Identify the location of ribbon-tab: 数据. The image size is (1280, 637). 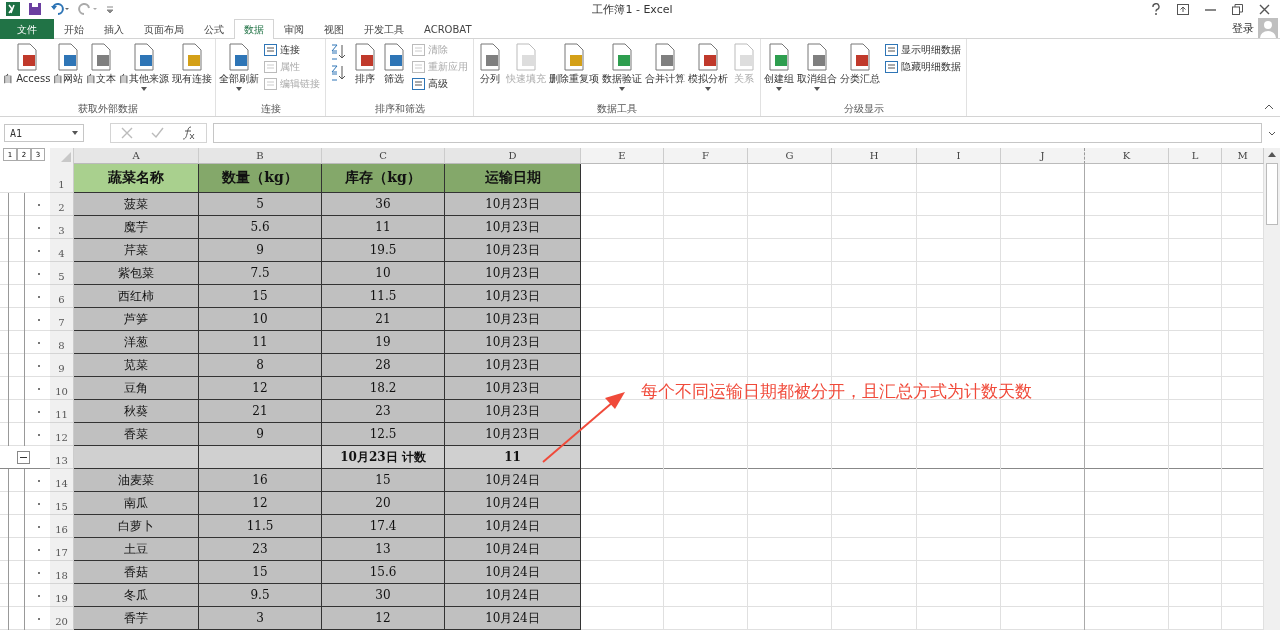
(254, 29).